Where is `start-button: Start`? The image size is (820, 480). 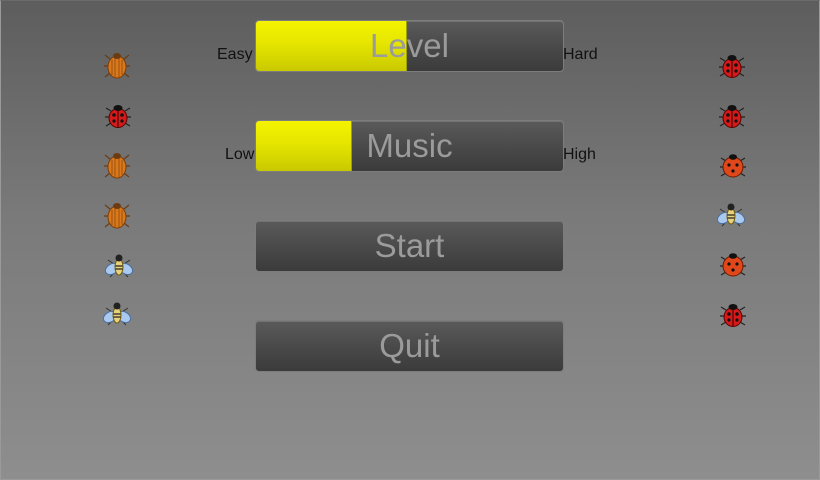
start-button: Start is located at coordinates (409, 246).